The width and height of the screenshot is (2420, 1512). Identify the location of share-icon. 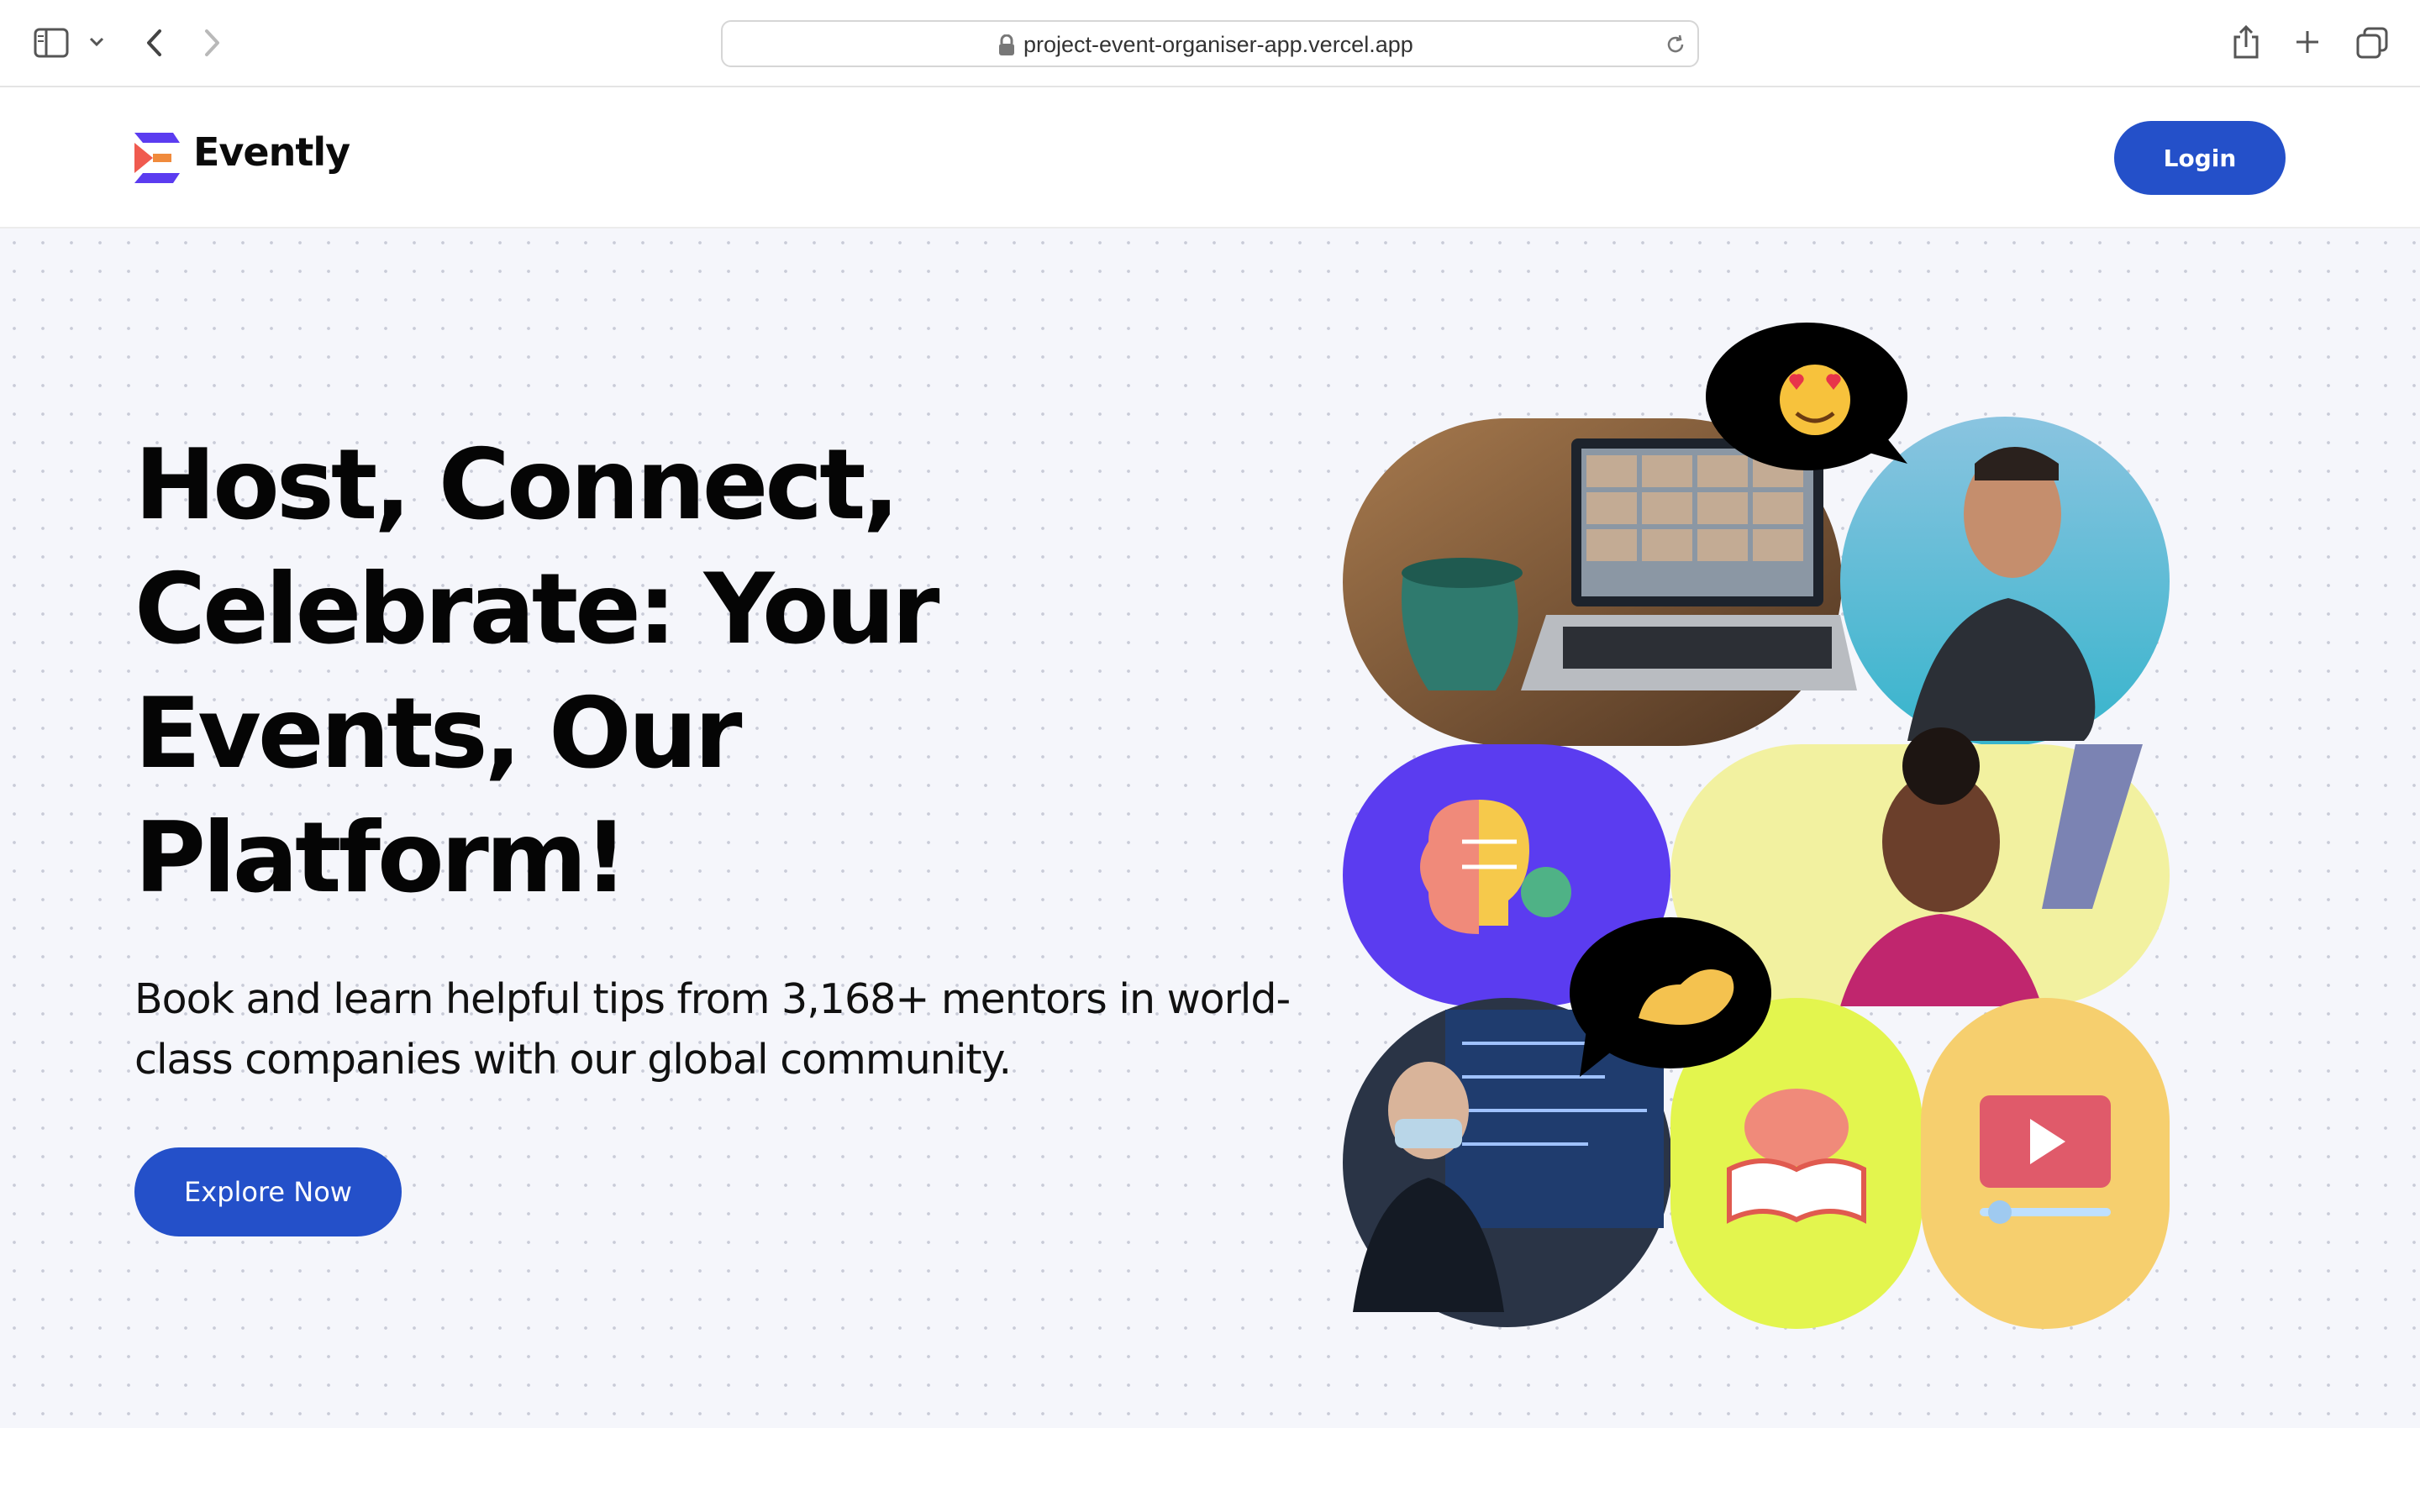
(2246, 42).